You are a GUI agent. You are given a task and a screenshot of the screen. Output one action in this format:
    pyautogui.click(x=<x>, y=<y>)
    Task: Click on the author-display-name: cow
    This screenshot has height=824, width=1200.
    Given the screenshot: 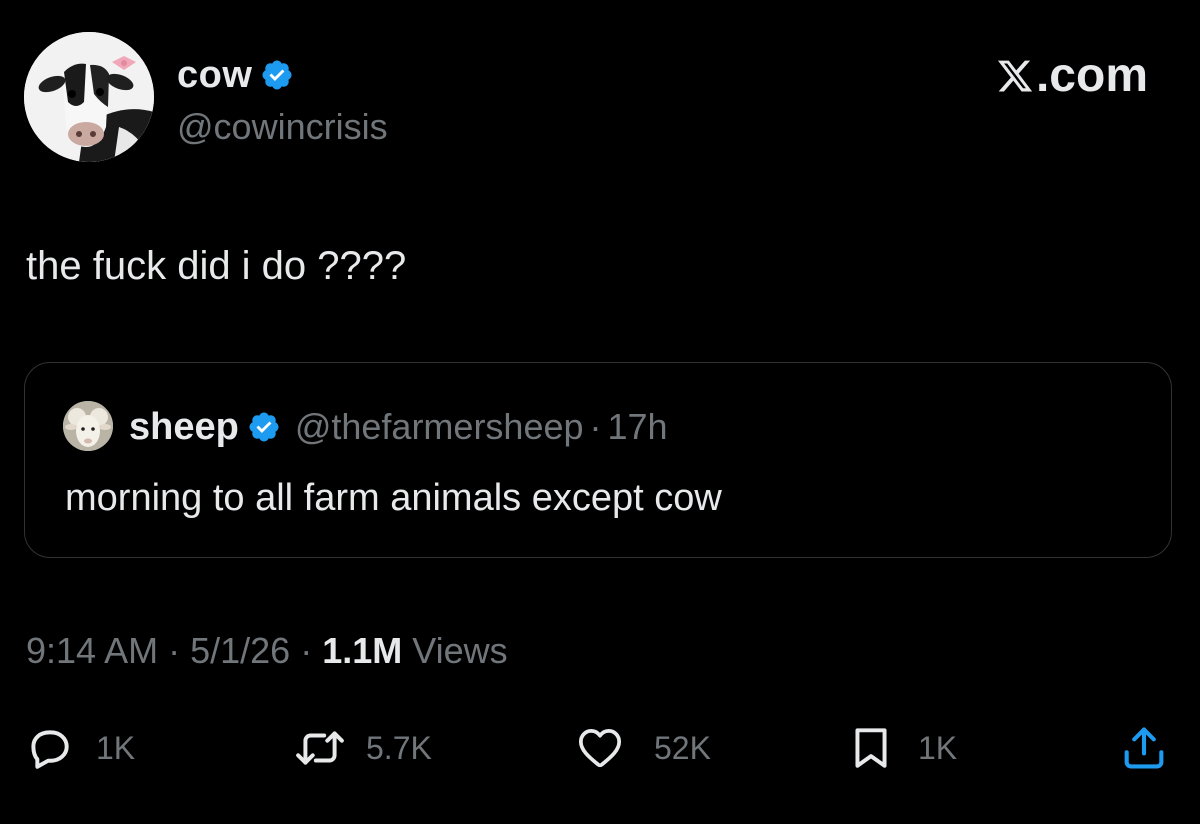 What is the action you would take?
    pyautogui.click(x=214, y=75)
    